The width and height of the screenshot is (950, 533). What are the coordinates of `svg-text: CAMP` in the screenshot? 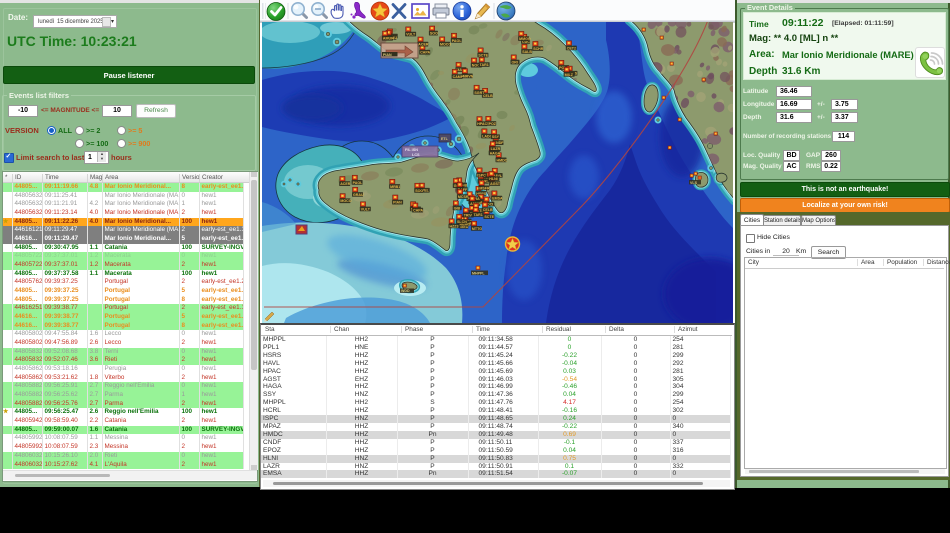 It's located at (458, 77).